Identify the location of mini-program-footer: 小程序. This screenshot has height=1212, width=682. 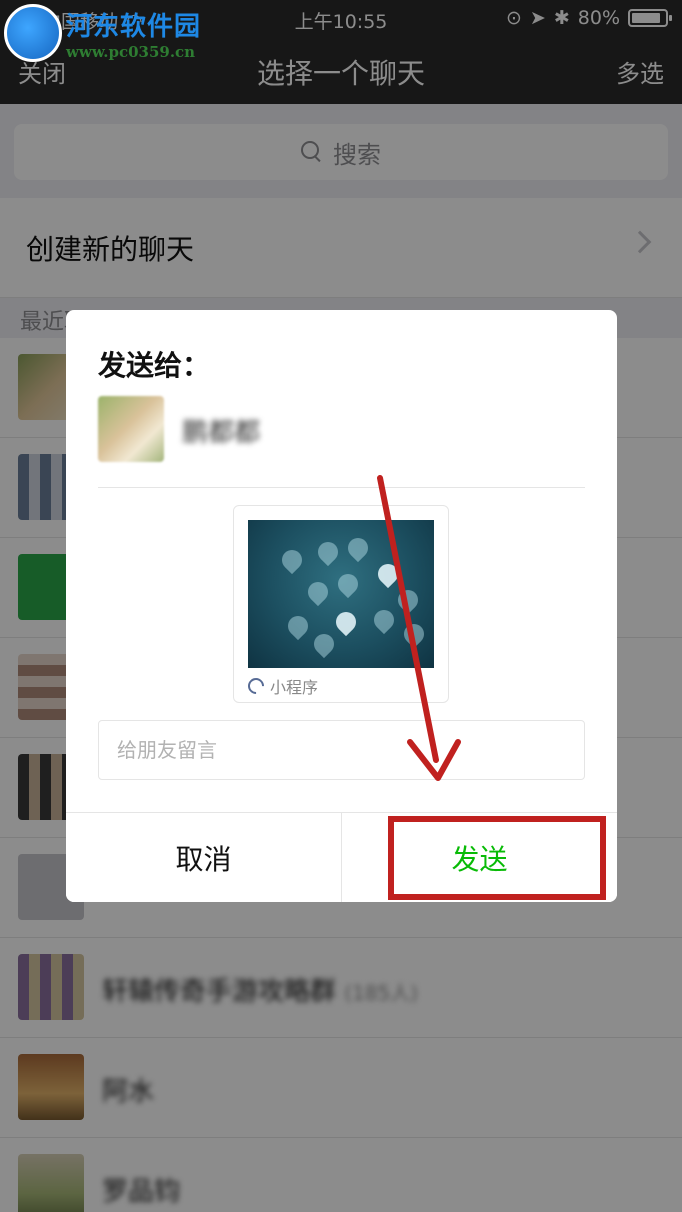
(281, 686).